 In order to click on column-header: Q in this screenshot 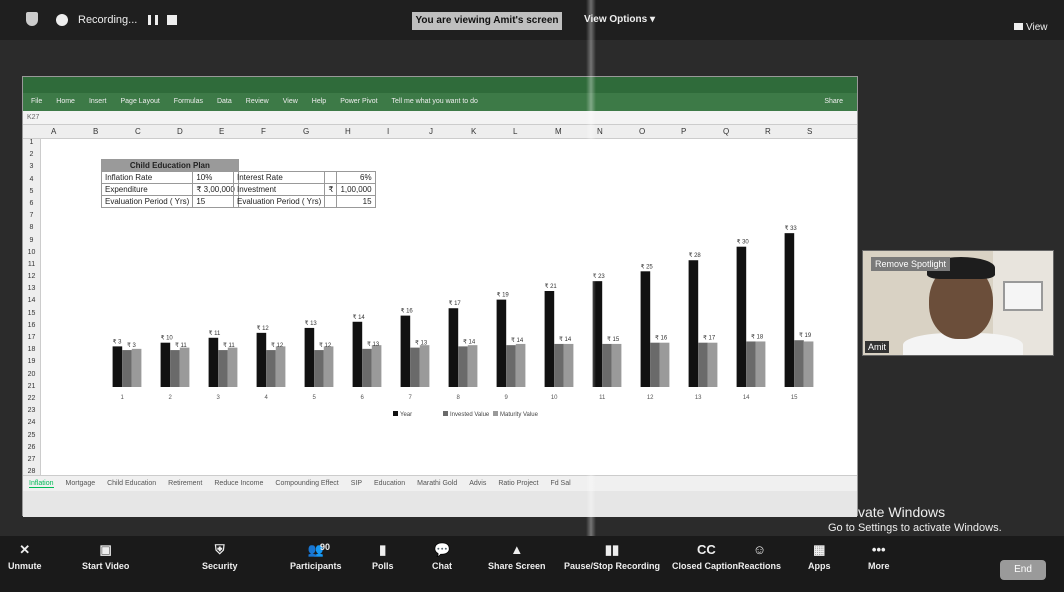, I will do `click(726, 131)`.